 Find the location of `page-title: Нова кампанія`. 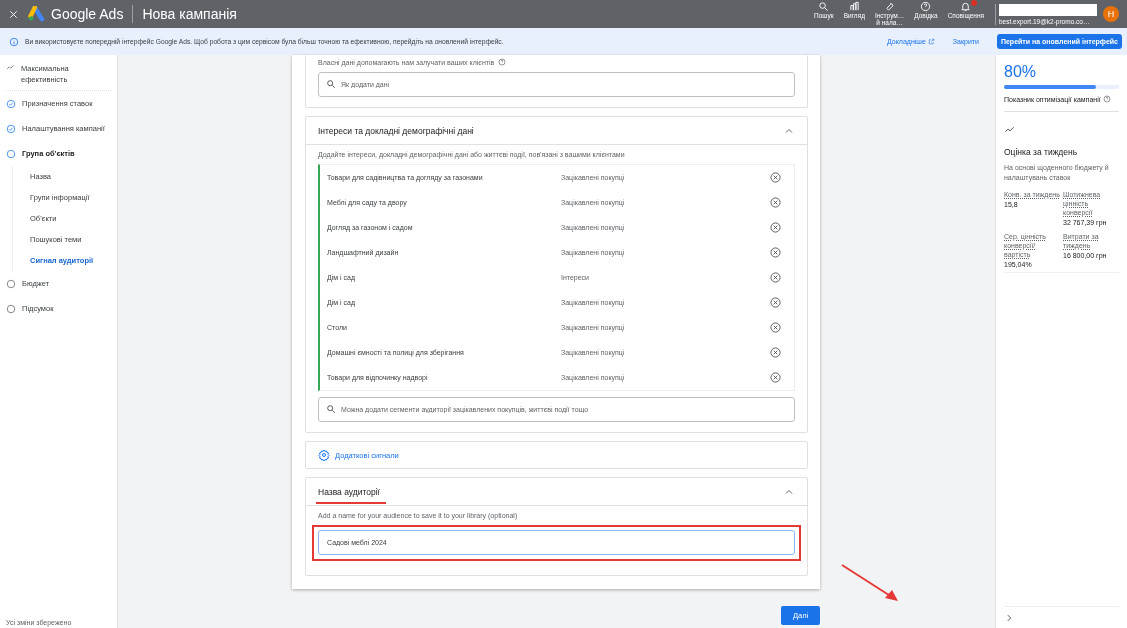

page-title: Нова кампанія is located at coordinates (189, 14).